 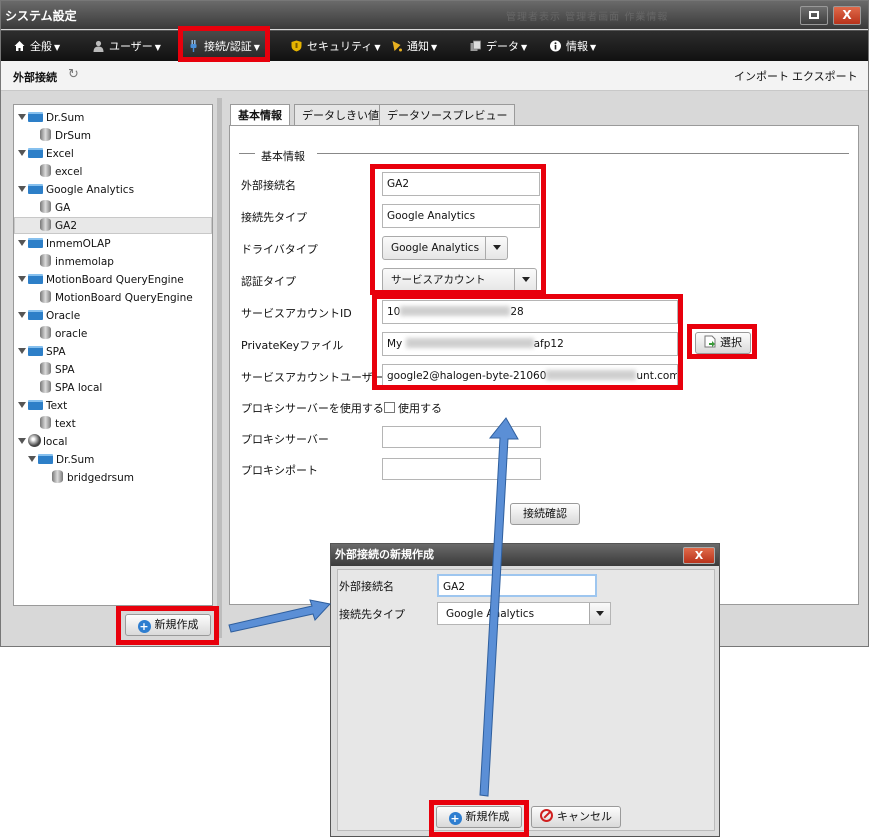 I want to click on arrow-to-fields, so click(x=499, y=607).